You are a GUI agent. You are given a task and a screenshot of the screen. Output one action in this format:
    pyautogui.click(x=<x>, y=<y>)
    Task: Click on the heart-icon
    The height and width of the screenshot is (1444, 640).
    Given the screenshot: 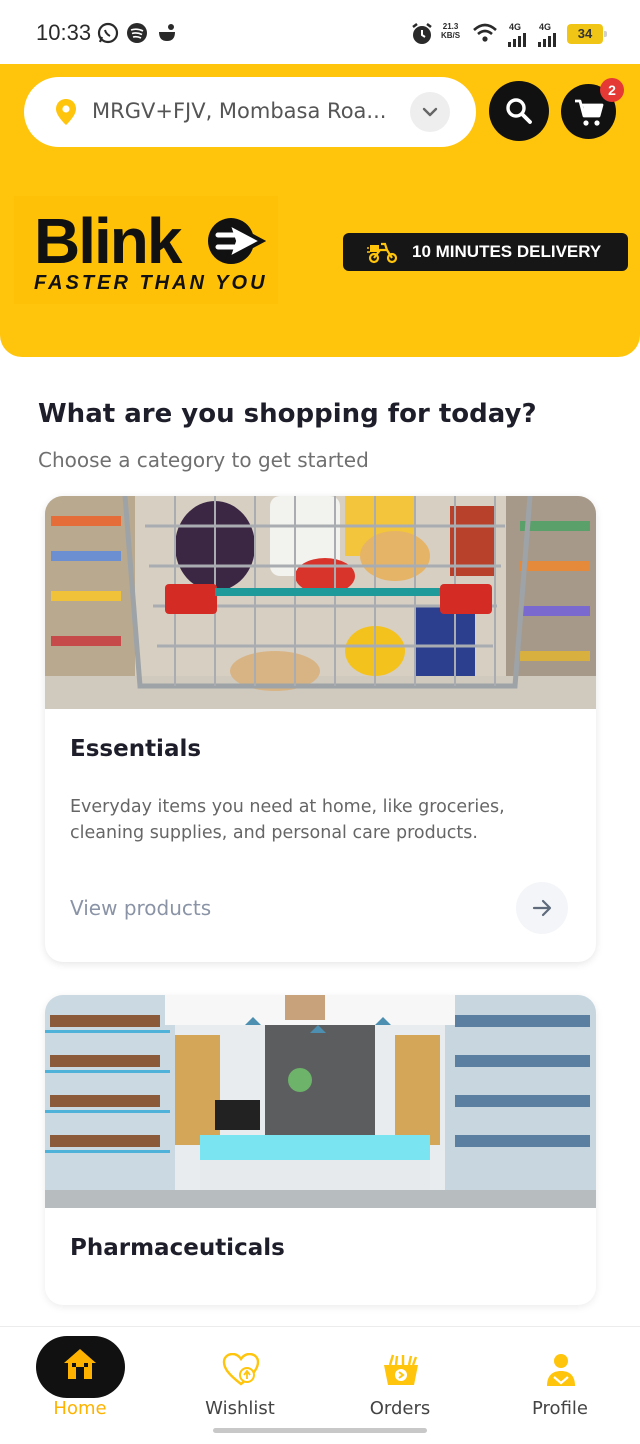 What is the action you would take?
    pyautogui.click(x=241, y=1371)
    